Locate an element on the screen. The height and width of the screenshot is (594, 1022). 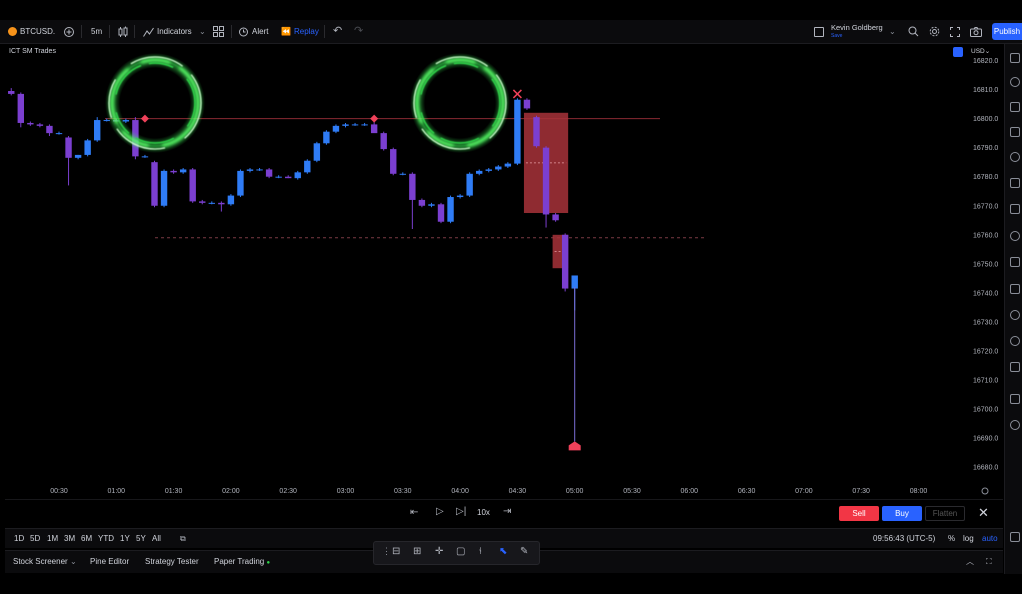
time-tick-label: 04:30 is located at coordinates (518, 491).